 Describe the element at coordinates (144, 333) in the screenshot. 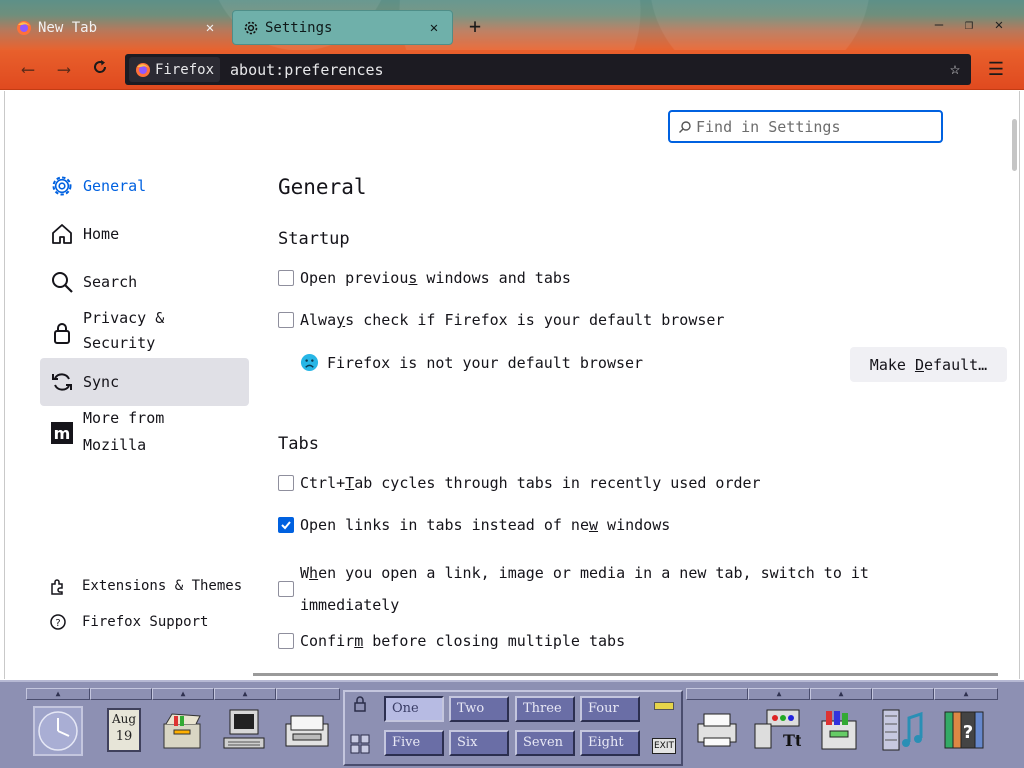

I see `sidebar-item-privacy-security: Privacy & Security` at that location.